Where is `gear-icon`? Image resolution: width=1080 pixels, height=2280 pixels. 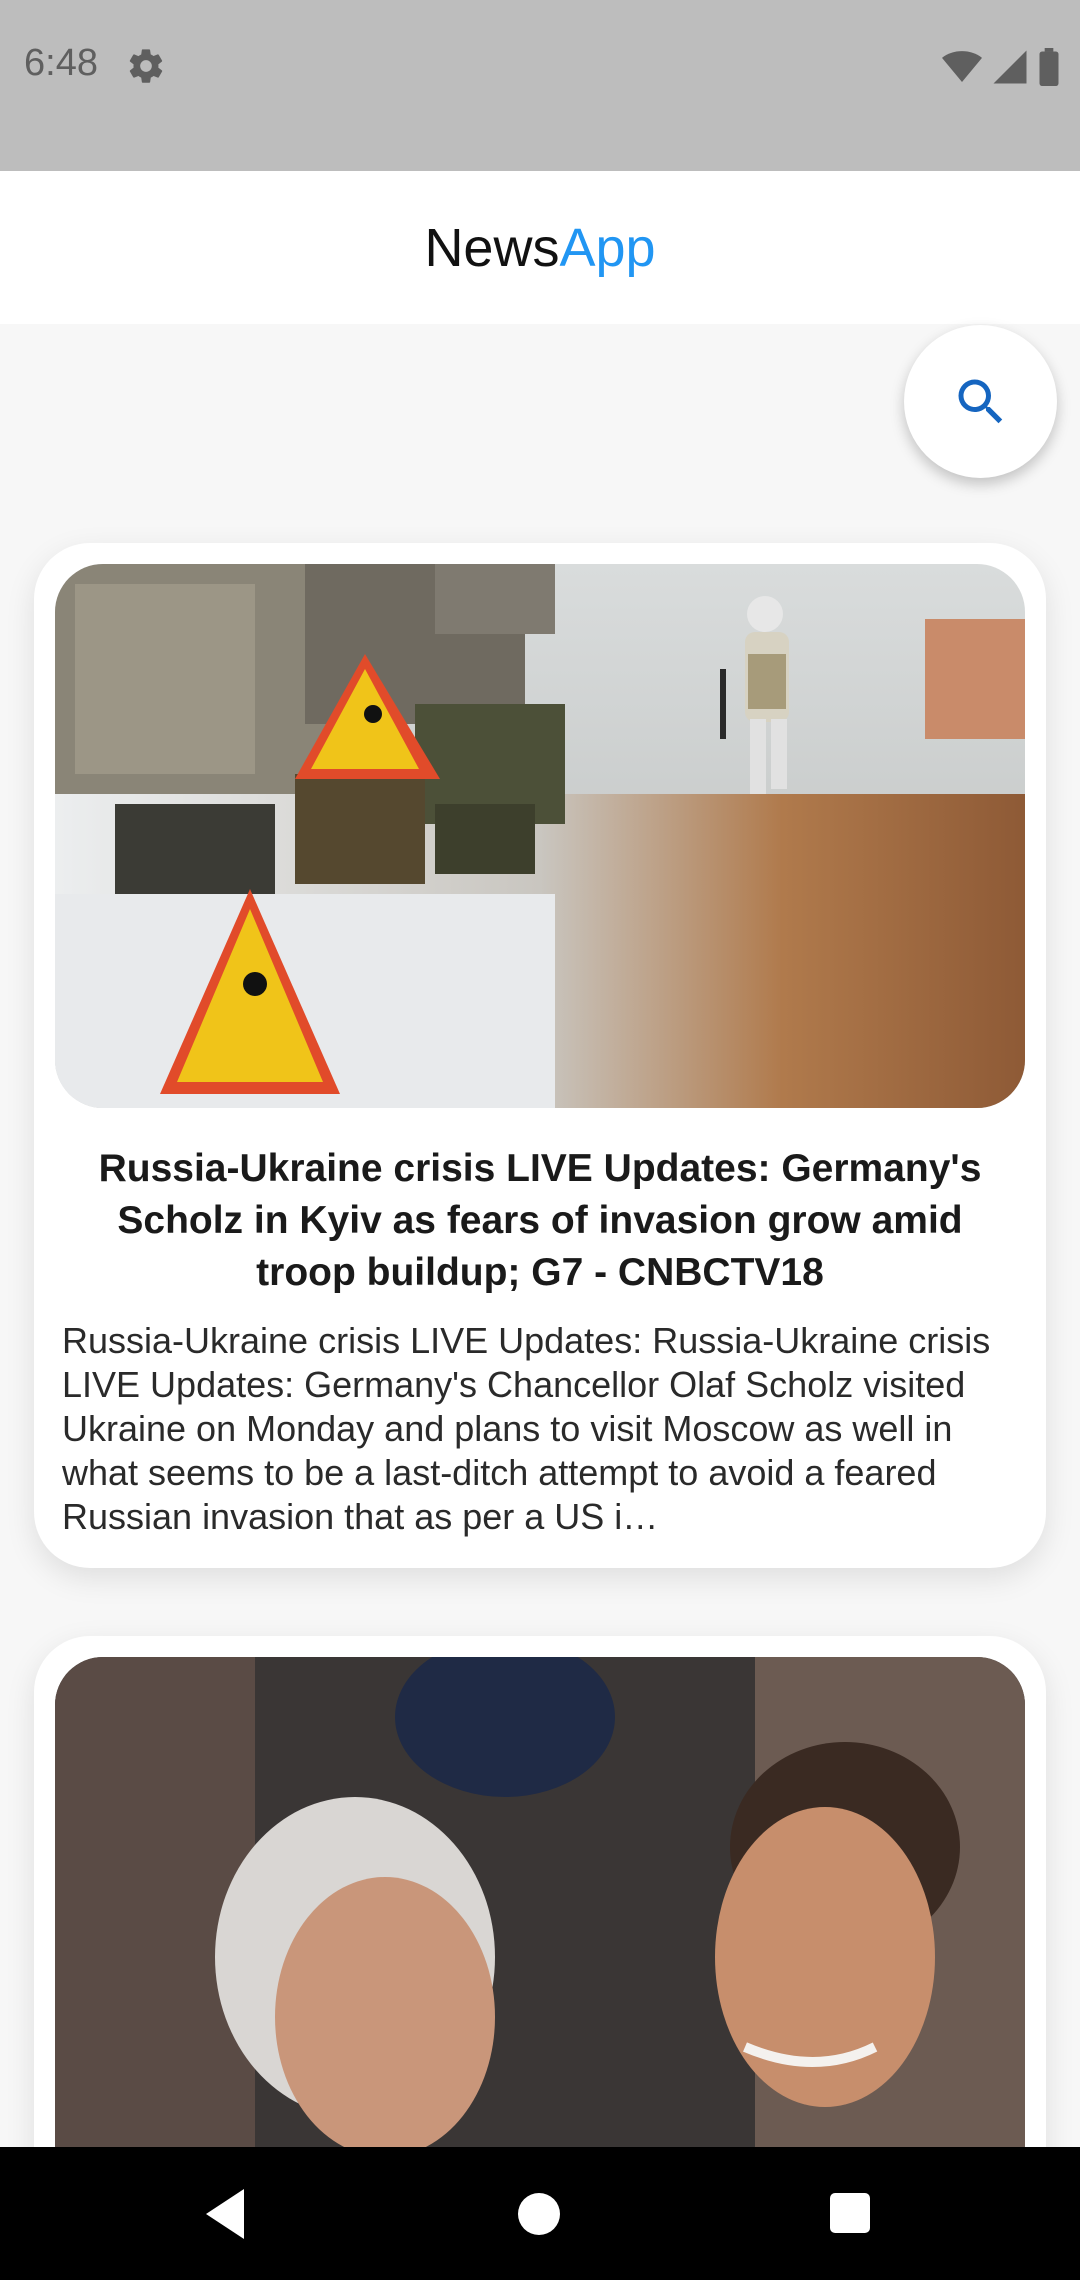 gear-icon is located at coordinates (146, 66).